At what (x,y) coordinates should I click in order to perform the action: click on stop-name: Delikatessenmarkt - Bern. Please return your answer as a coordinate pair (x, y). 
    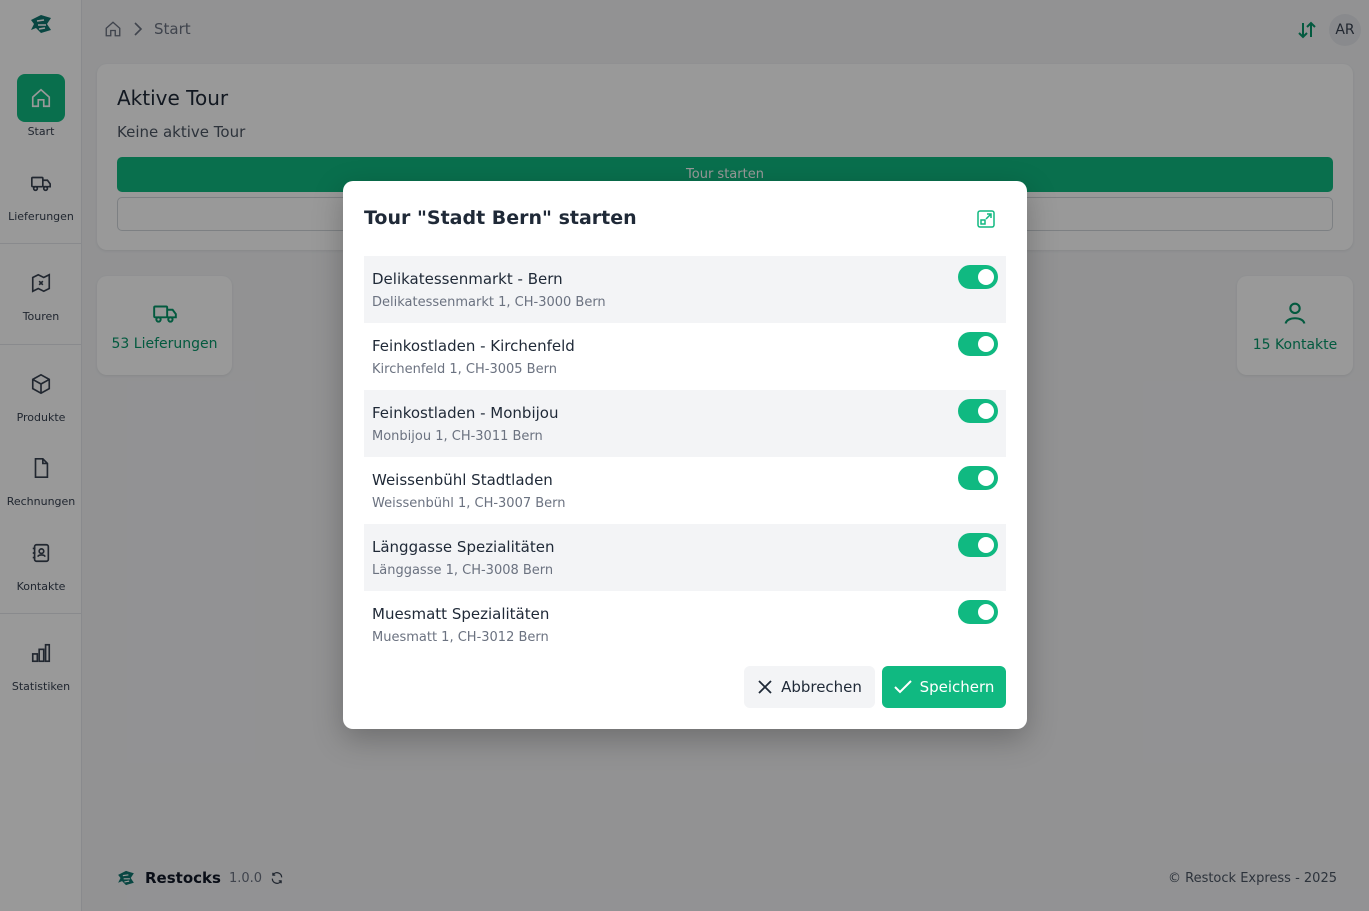
    Looking at the image, I should click on (467, 279).